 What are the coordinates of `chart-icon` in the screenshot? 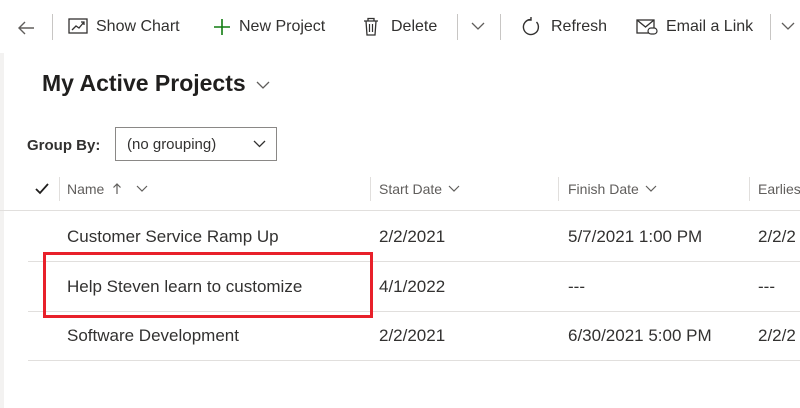 It's located at (78, 25).